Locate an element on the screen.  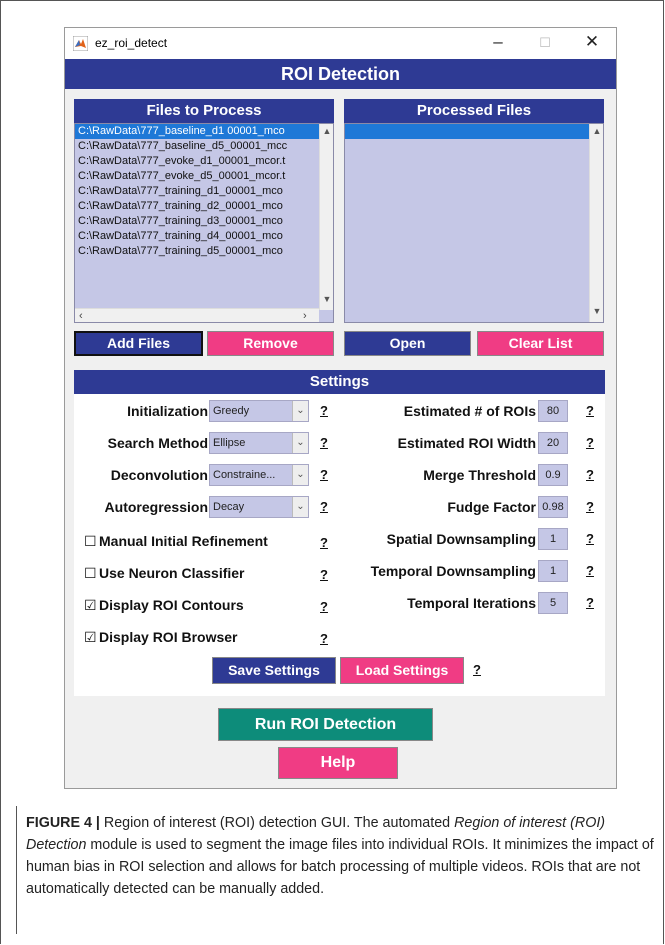
files-horizontal-scrollbar: ‹ › is located at coordinates (197, 315).